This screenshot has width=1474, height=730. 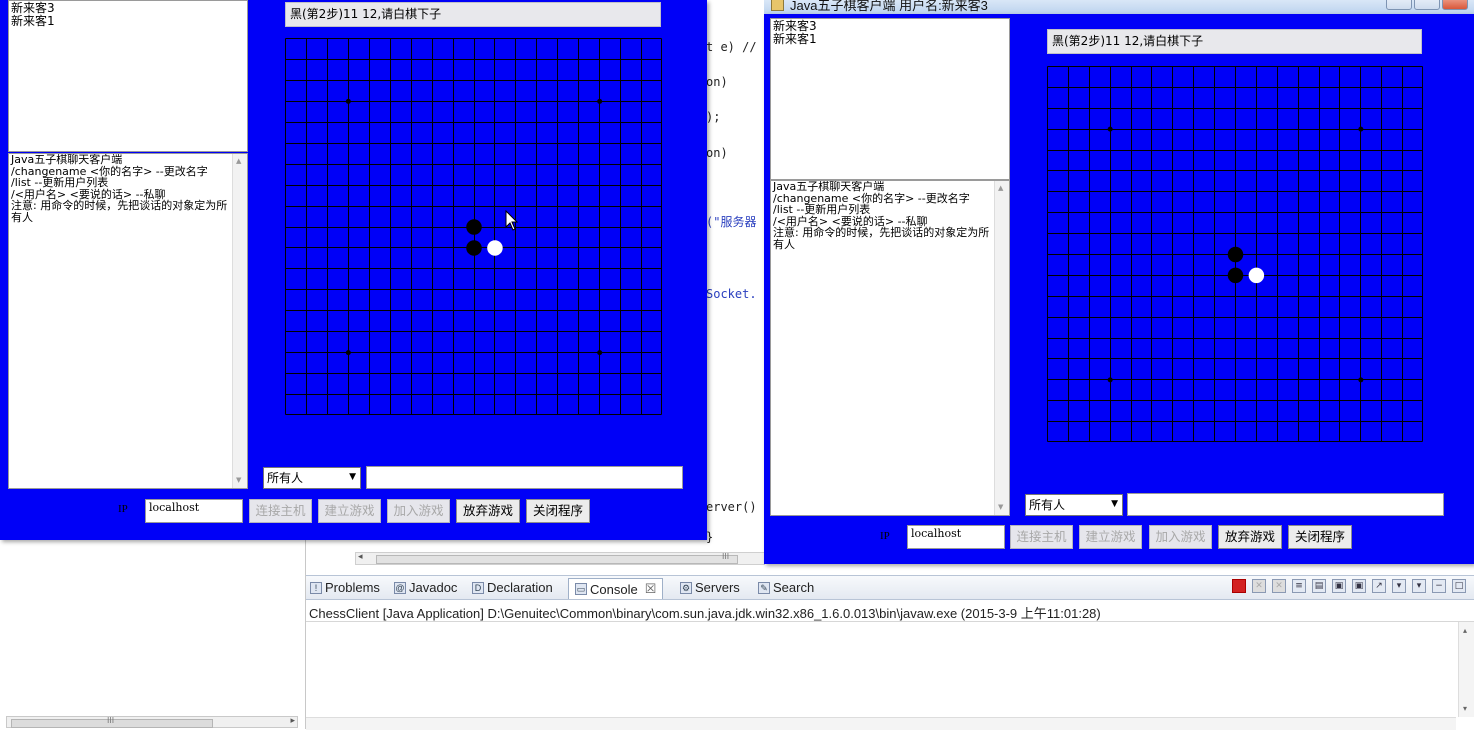 I want to click on close-window-icon, so click(x=1455, y=5).